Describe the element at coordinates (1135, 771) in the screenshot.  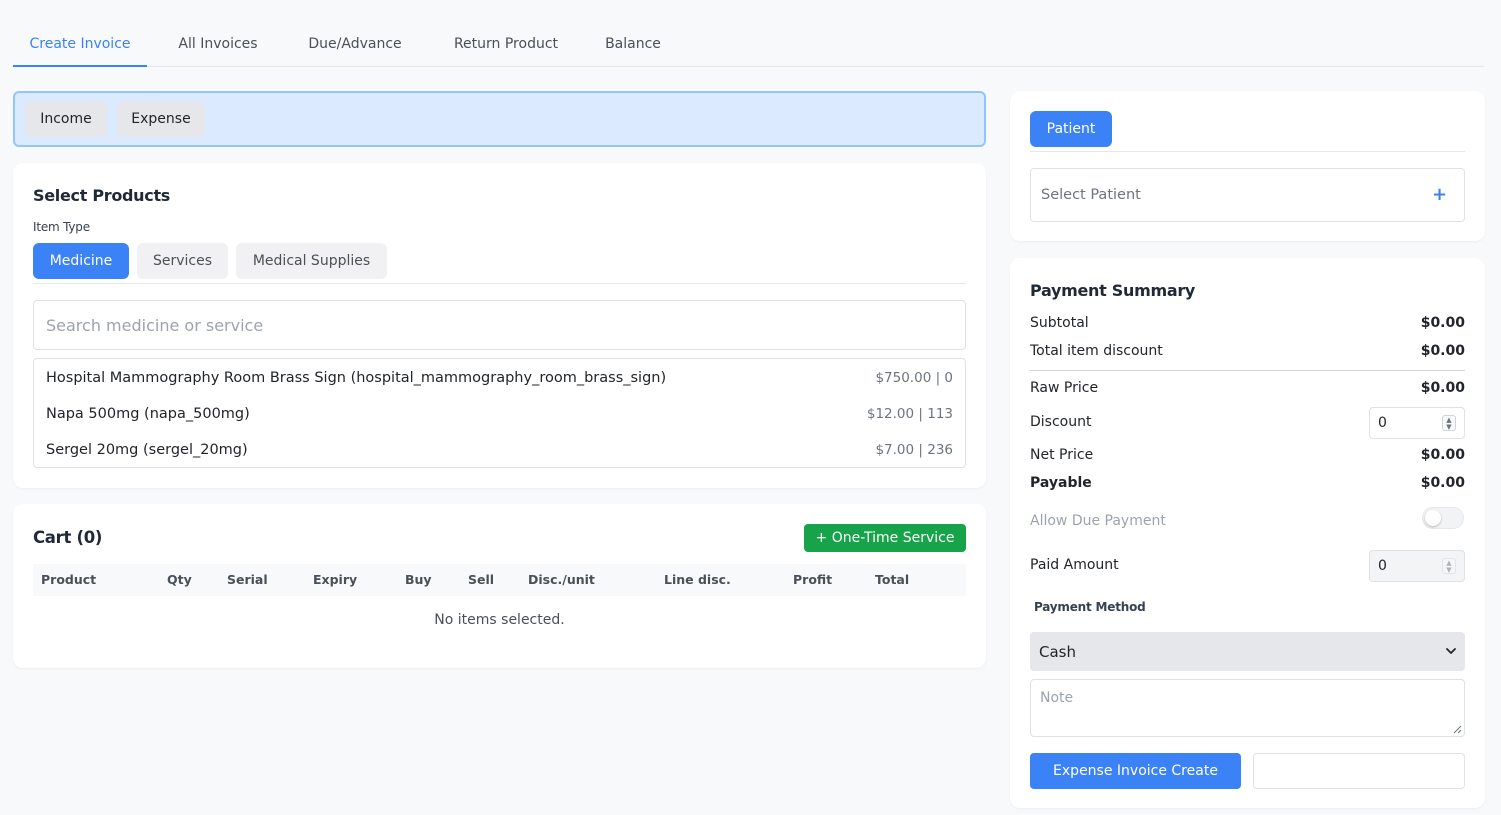
I see `expense-invoice-create-button: Expense Invoice Create` at that location.